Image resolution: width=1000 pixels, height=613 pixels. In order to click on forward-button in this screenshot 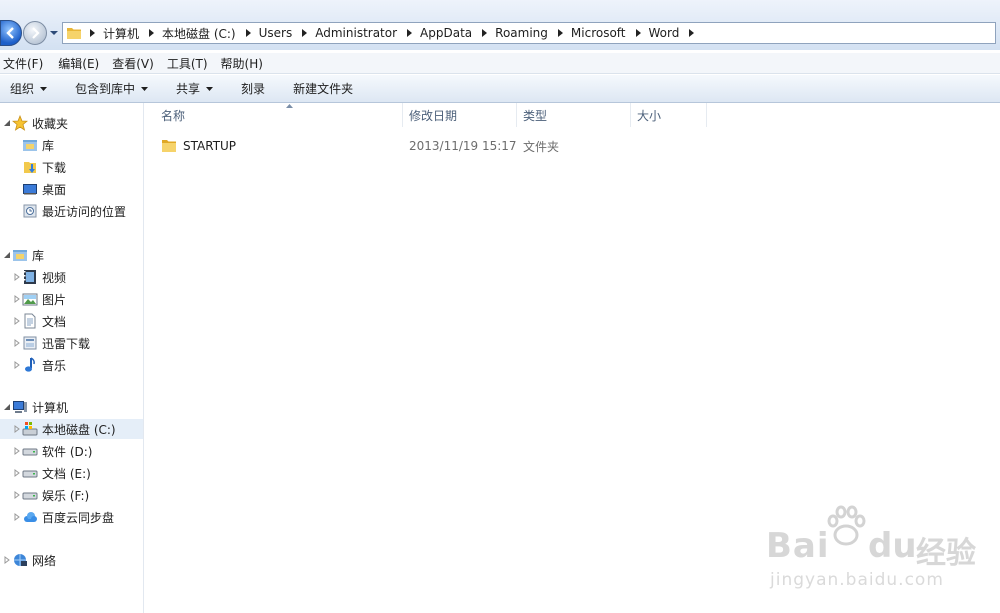, I will do `click(35, 33)`.